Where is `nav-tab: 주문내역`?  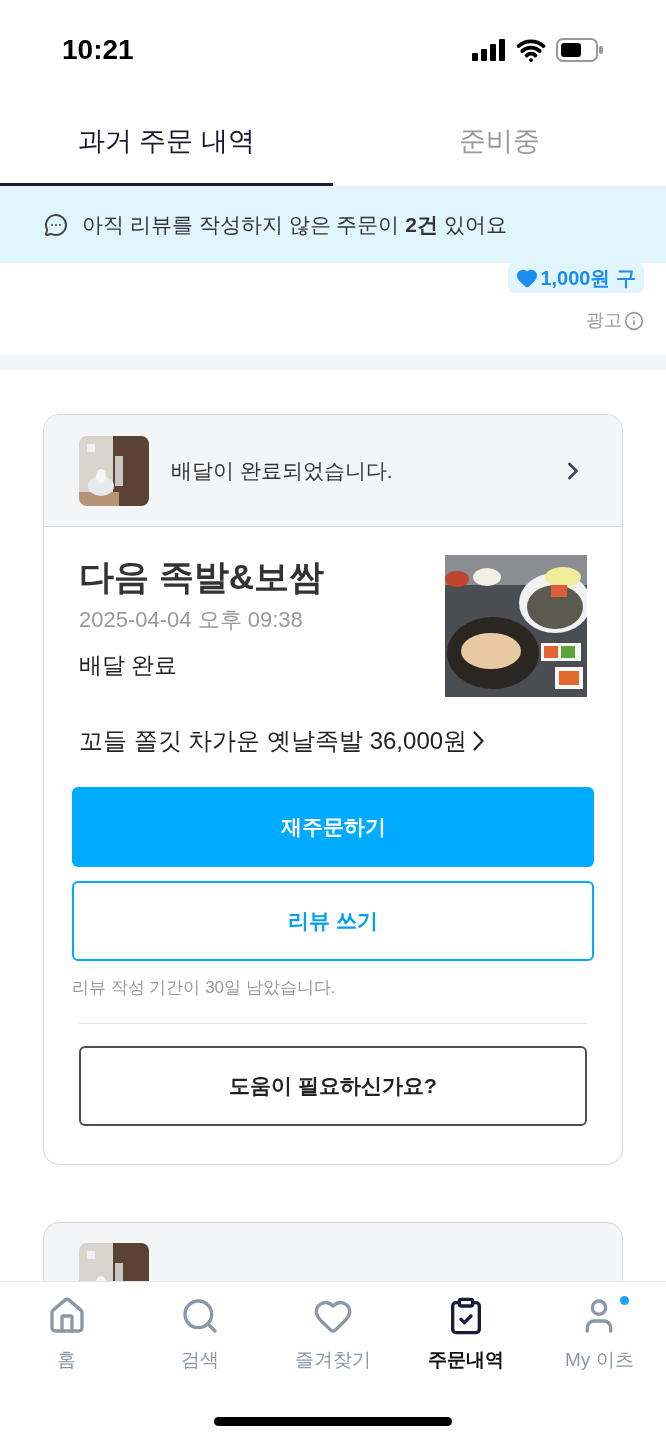
nav-tab: 주문내역 is located at coordinates (466, 1335).